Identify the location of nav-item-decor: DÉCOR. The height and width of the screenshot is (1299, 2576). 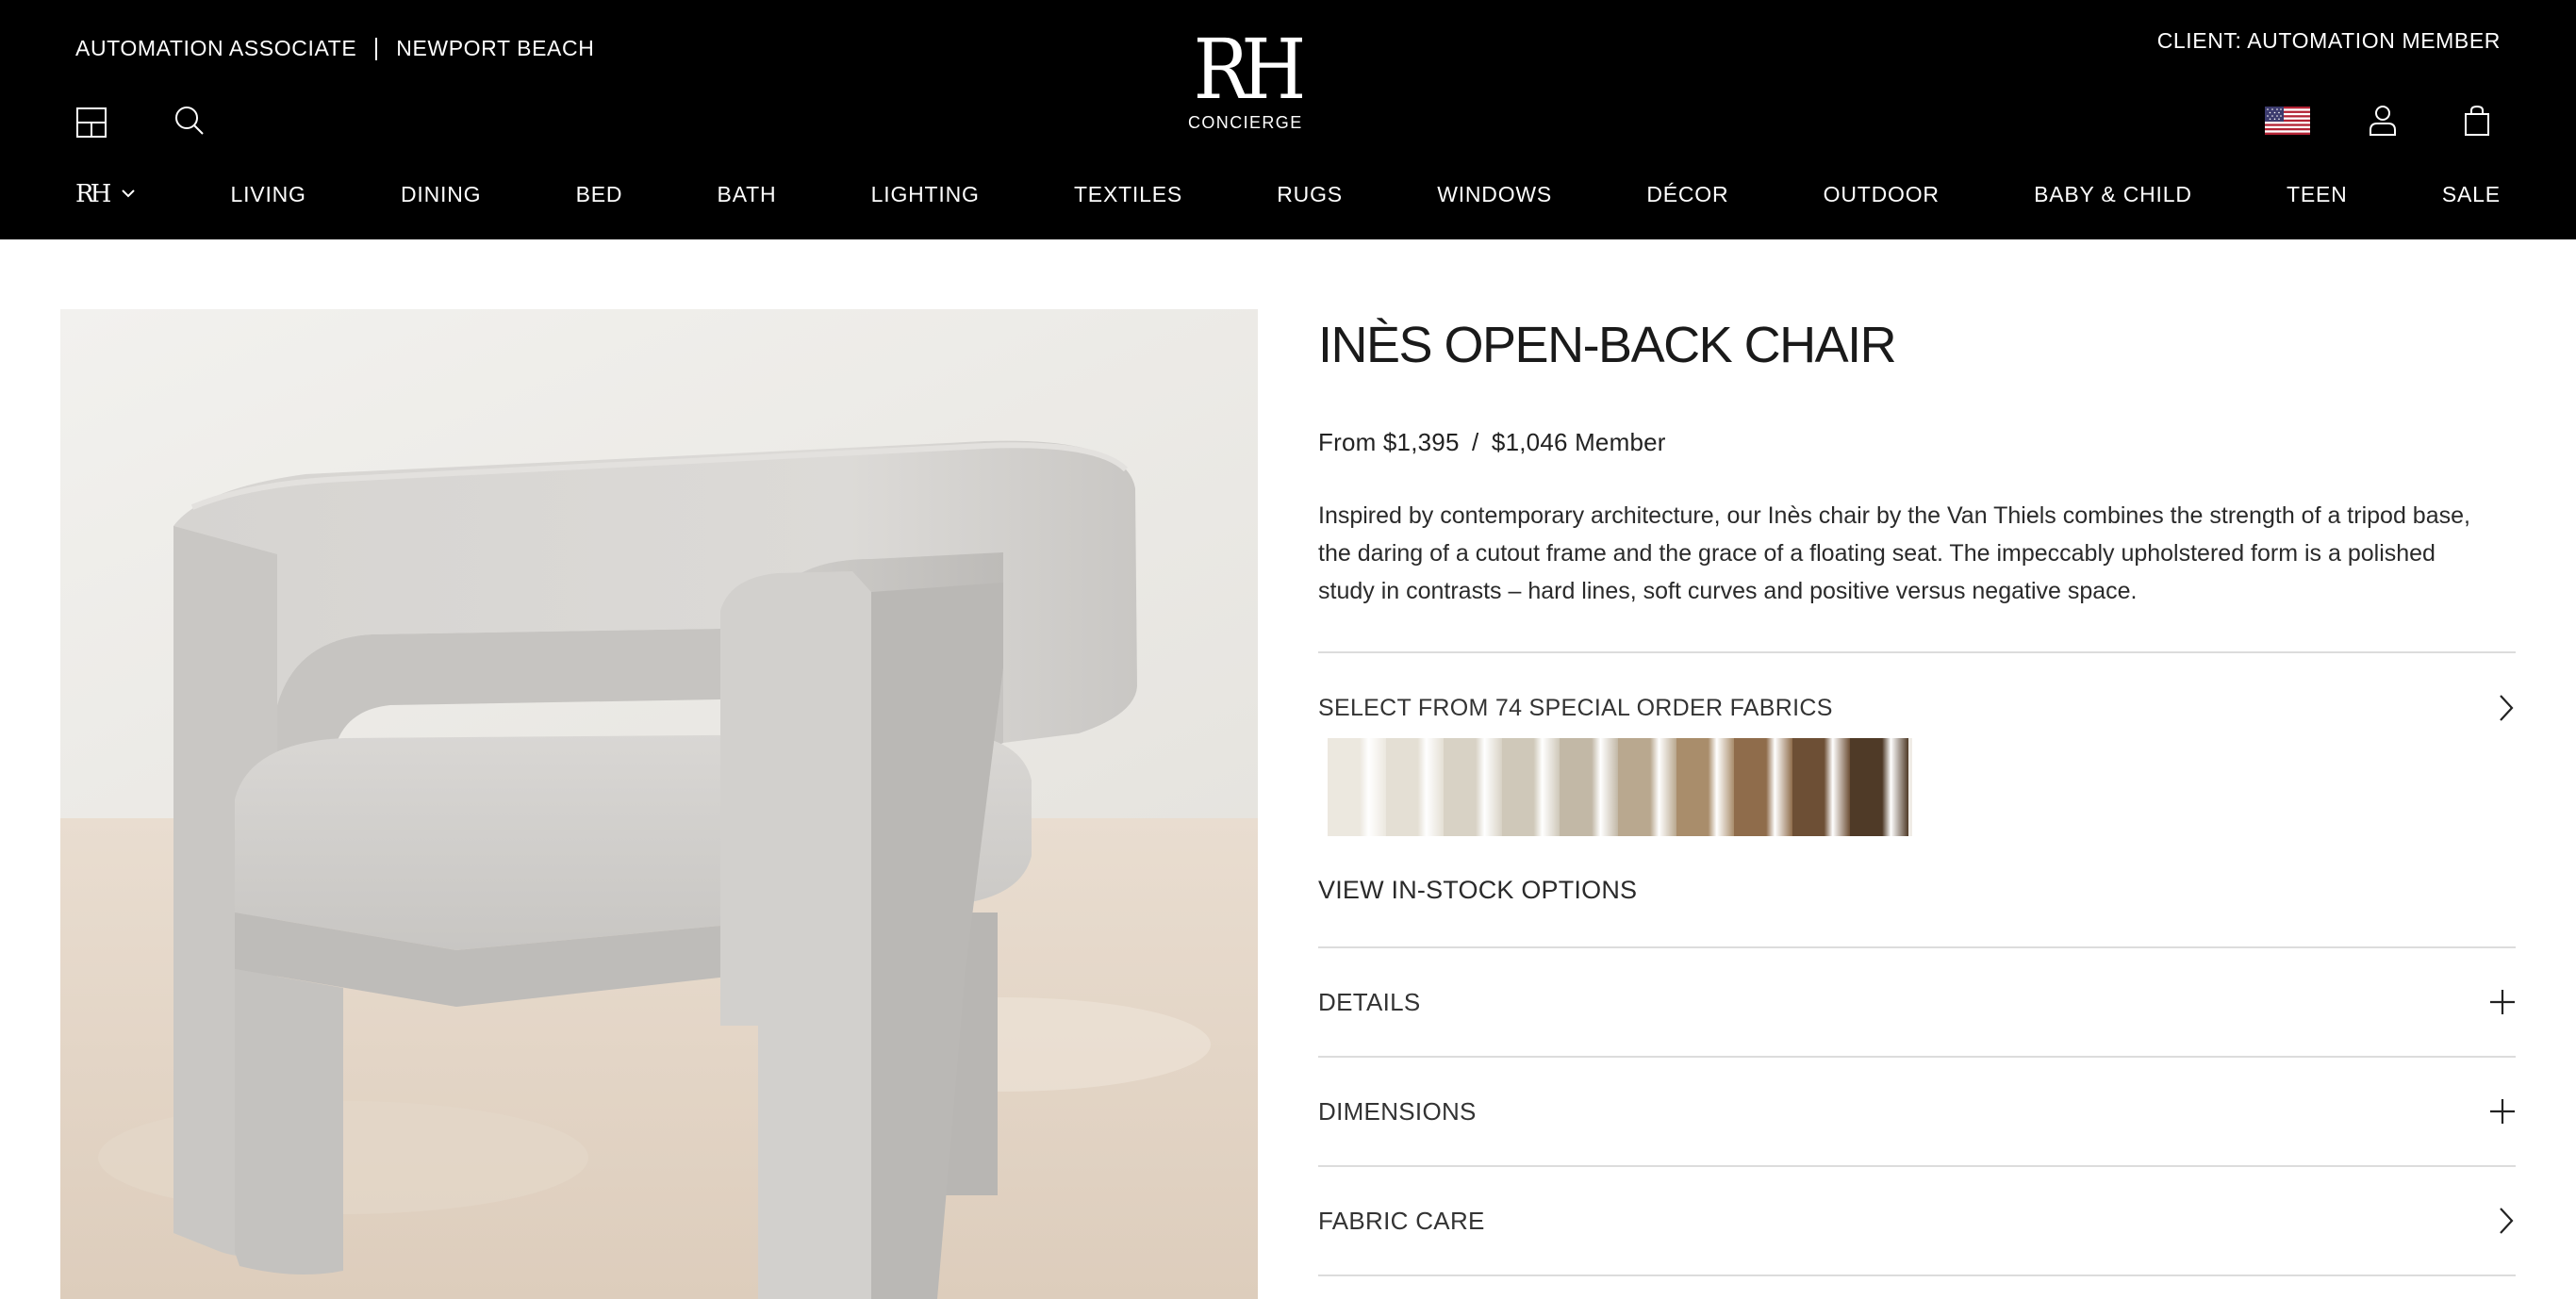
(1687, 194).